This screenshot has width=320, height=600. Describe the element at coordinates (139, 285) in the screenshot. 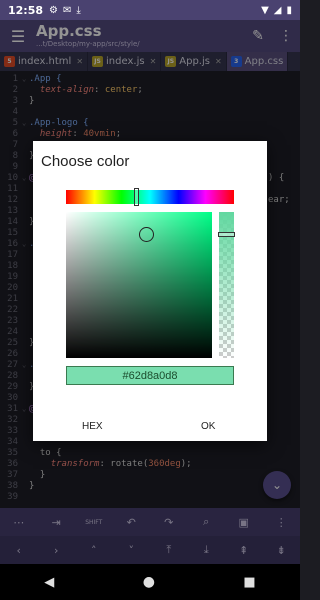

I see `saturation-value-picker` at that location.